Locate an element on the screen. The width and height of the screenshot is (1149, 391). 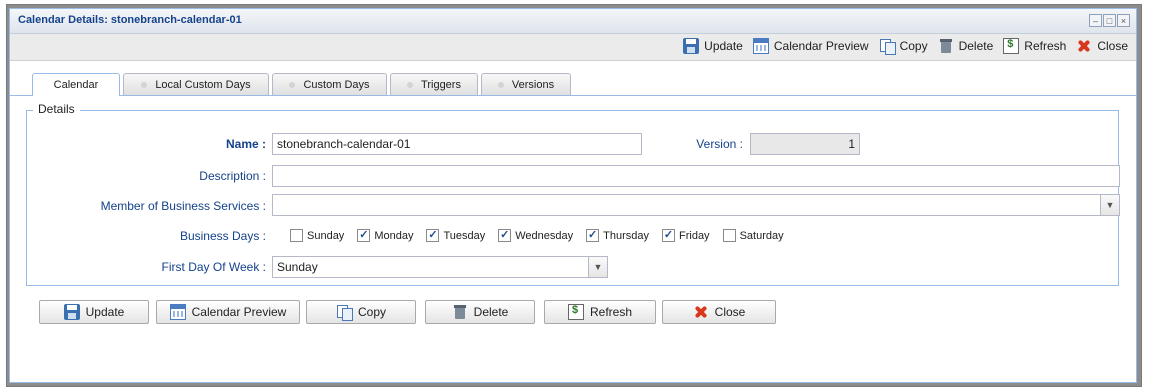
toolbar-copy-button: Copy is located at coordinates (903, 46).